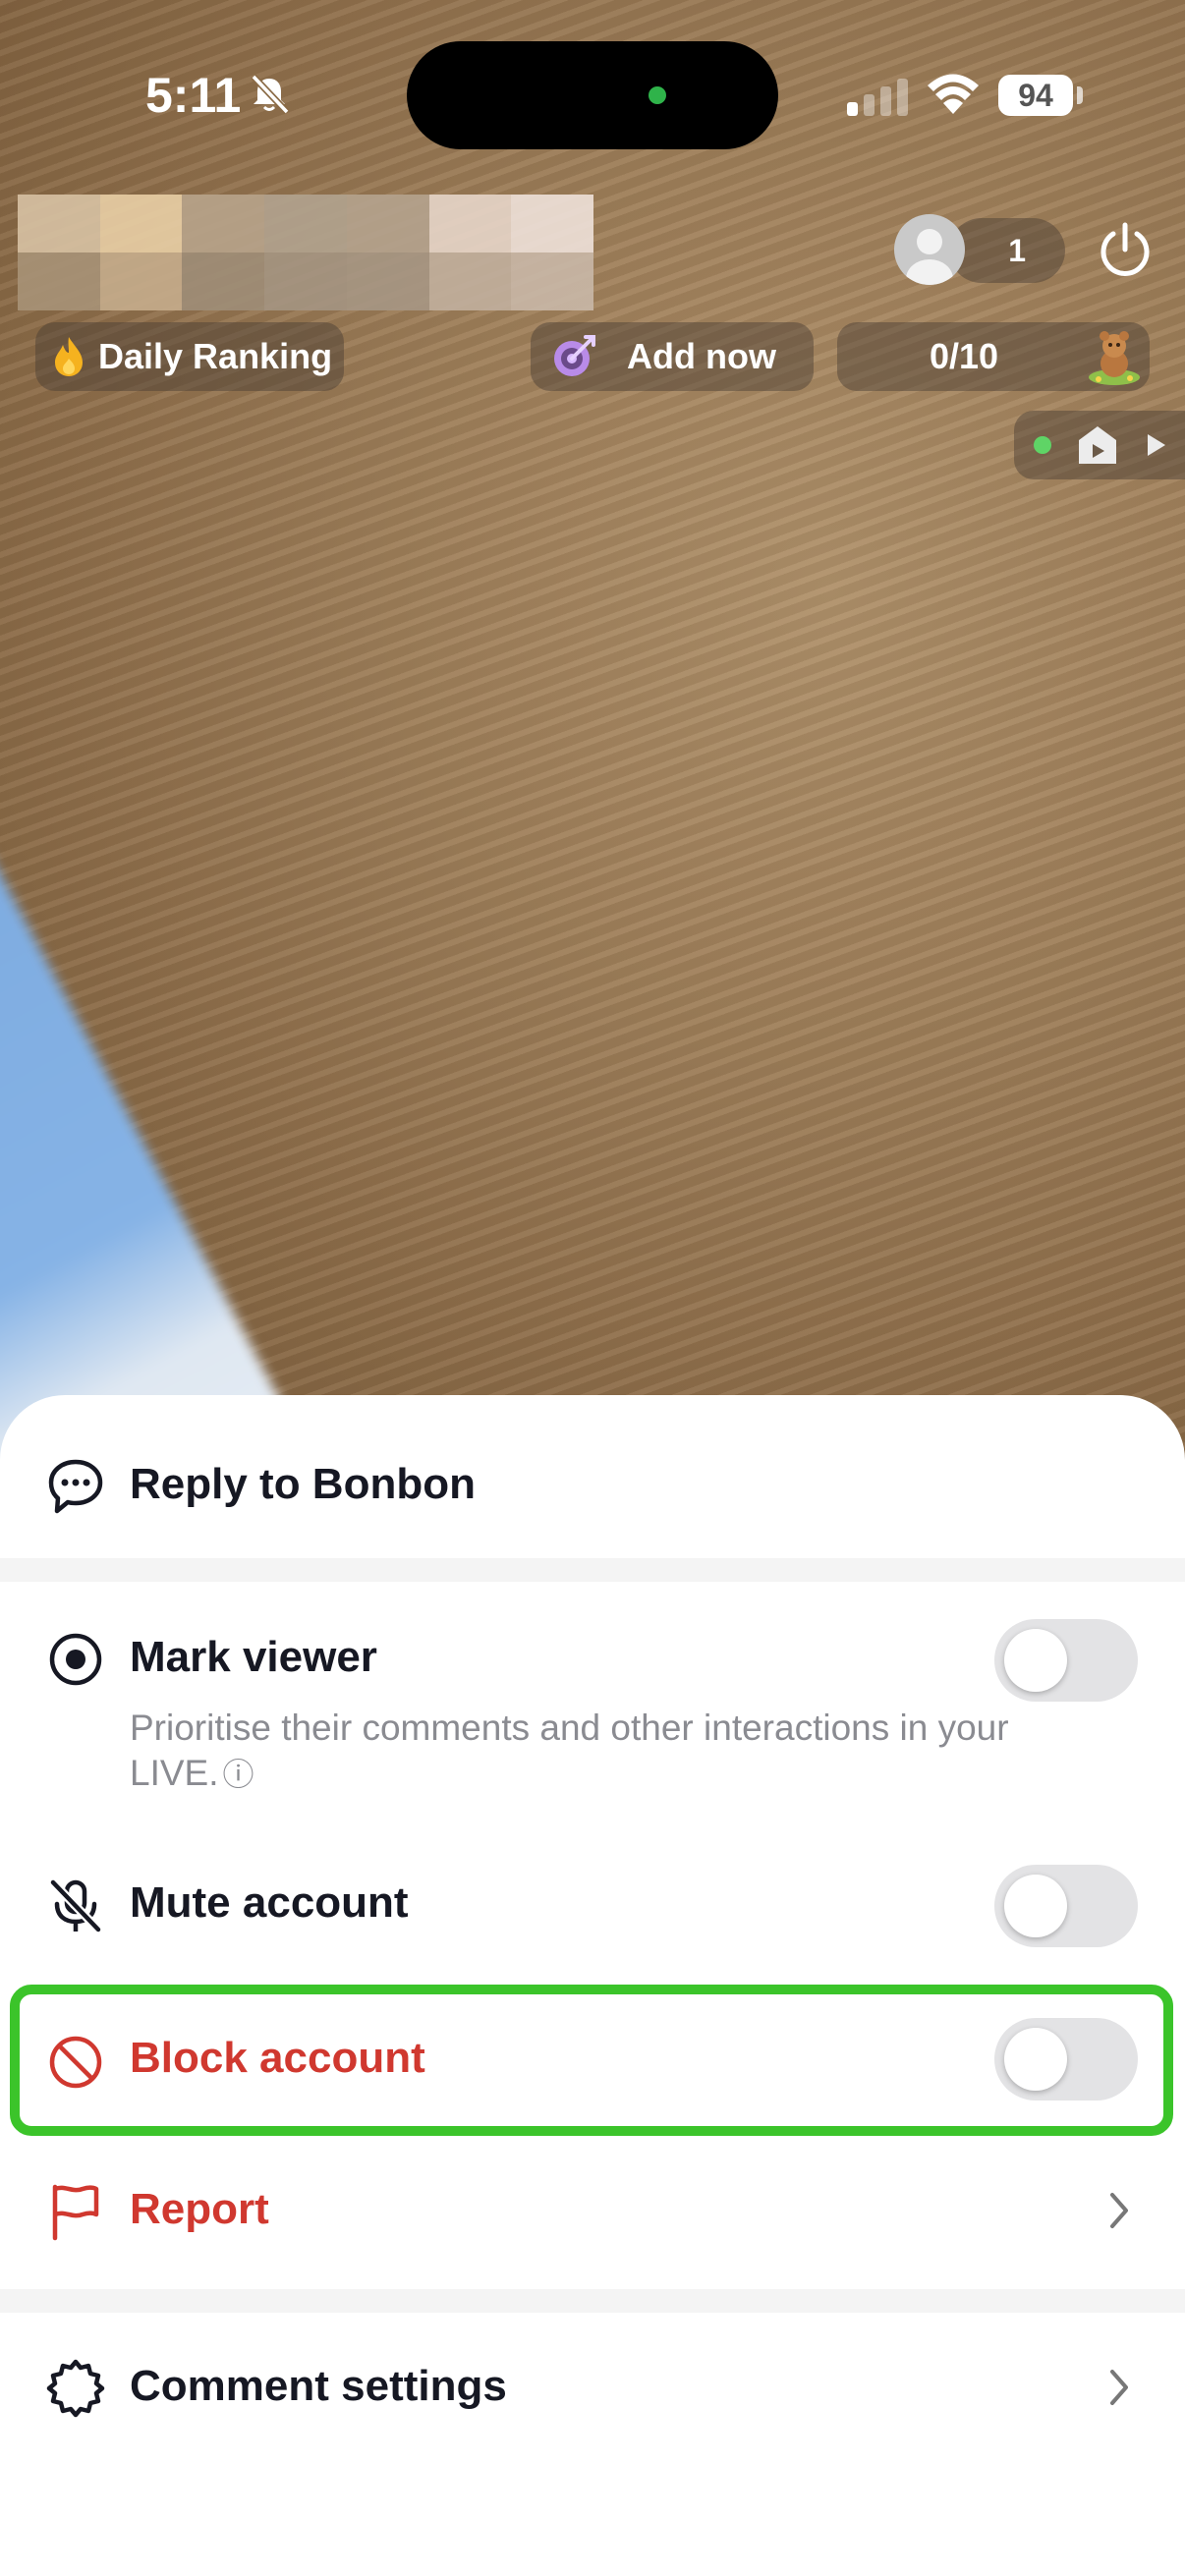  What do you see at coordinates (303, 1484) in the screenshot?
I see `reply-label: Reply to Bonbon` at bounding box center [303, 1484].